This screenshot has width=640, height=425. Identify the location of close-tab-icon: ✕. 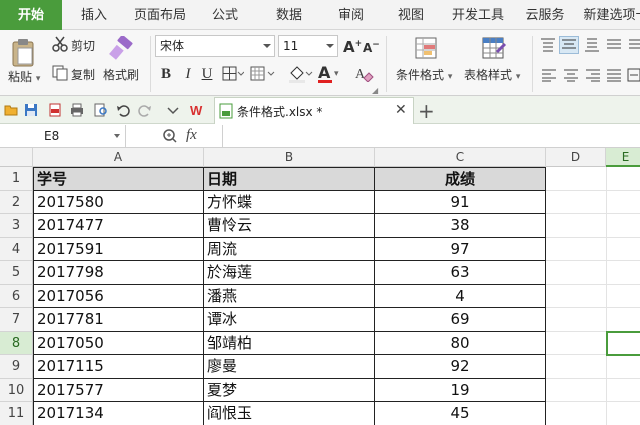
(401, 110).